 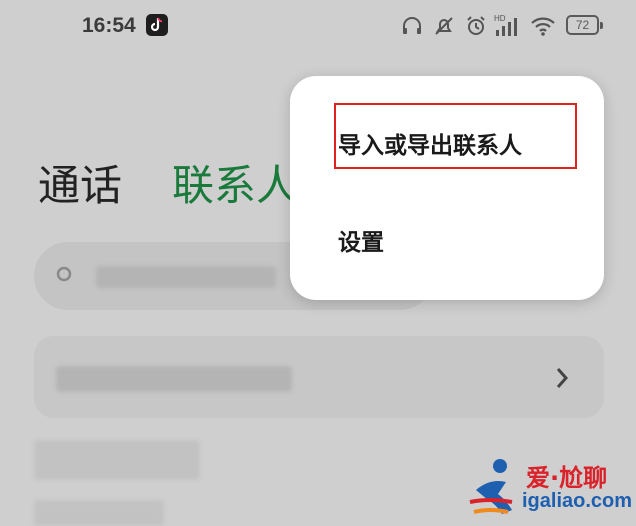 What do you see at coordinates (455, 136) in the screenshot?
I see `highlight-box` at bounding box center [455, 136].